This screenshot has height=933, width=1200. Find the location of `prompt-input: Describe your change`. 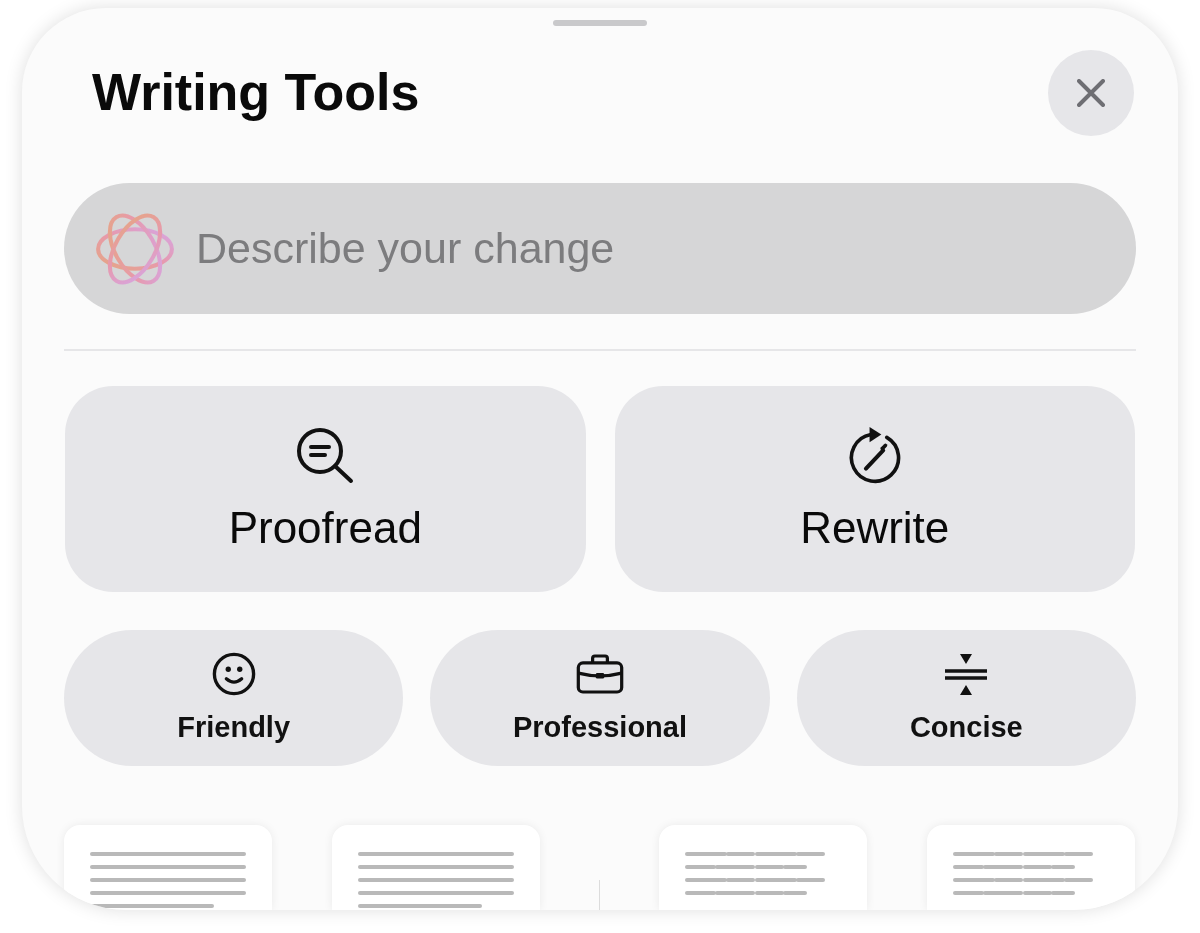

prompt-input: Describe your change is located at coordinates (646, 248).